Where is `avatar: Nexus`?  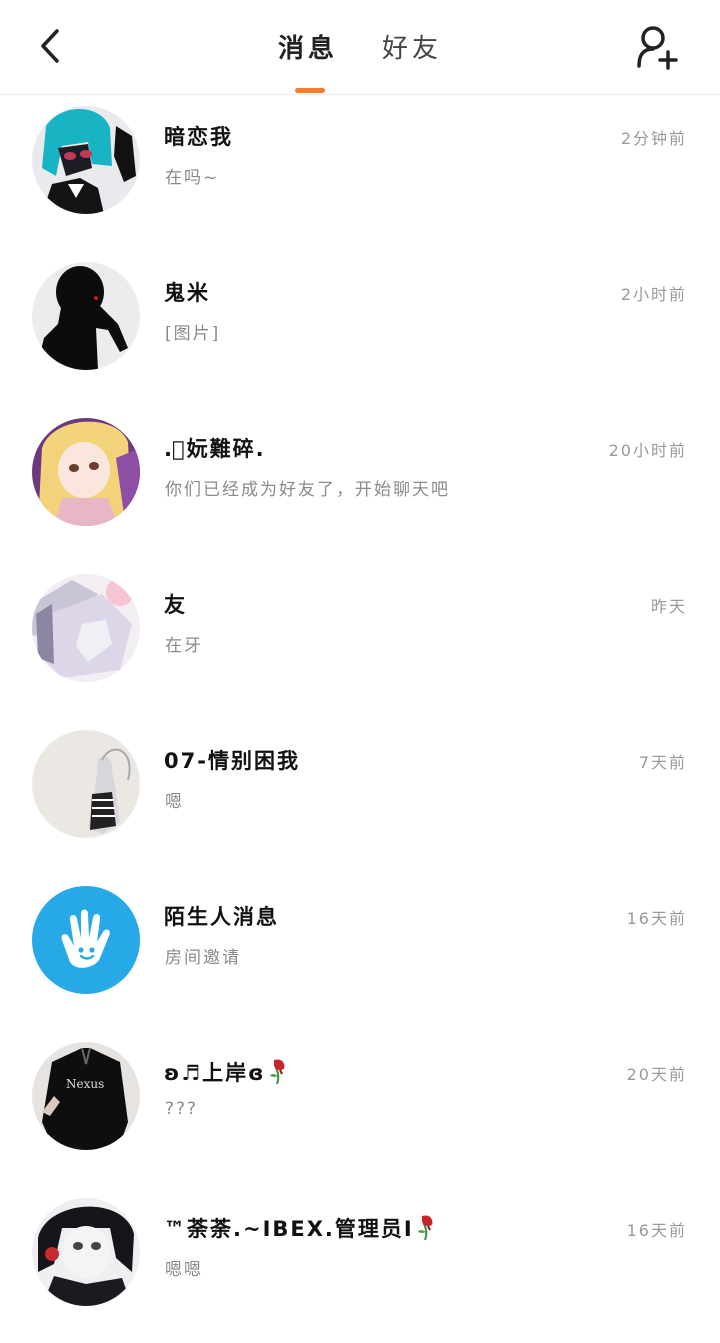 avatar: Nexus is located at coordinates (86, 1096).